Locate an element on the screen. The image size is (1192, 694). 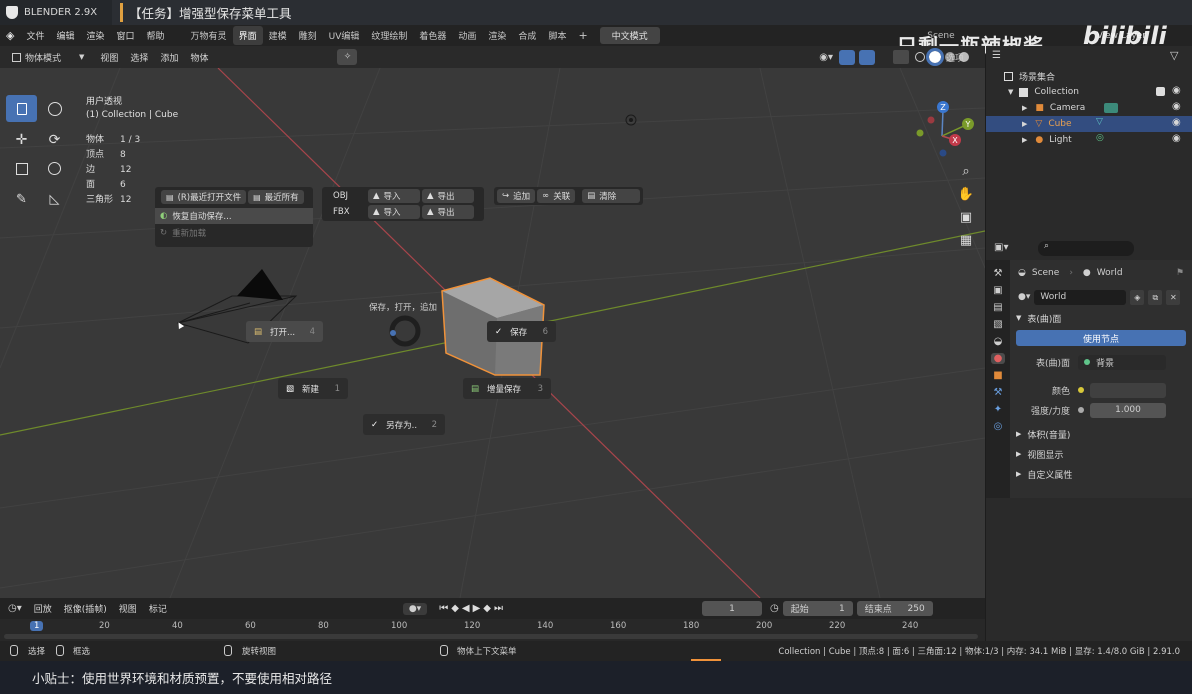
outliner-camera-row: ▶ ■ Camera ◉ is located at coordinates (1089, 108).